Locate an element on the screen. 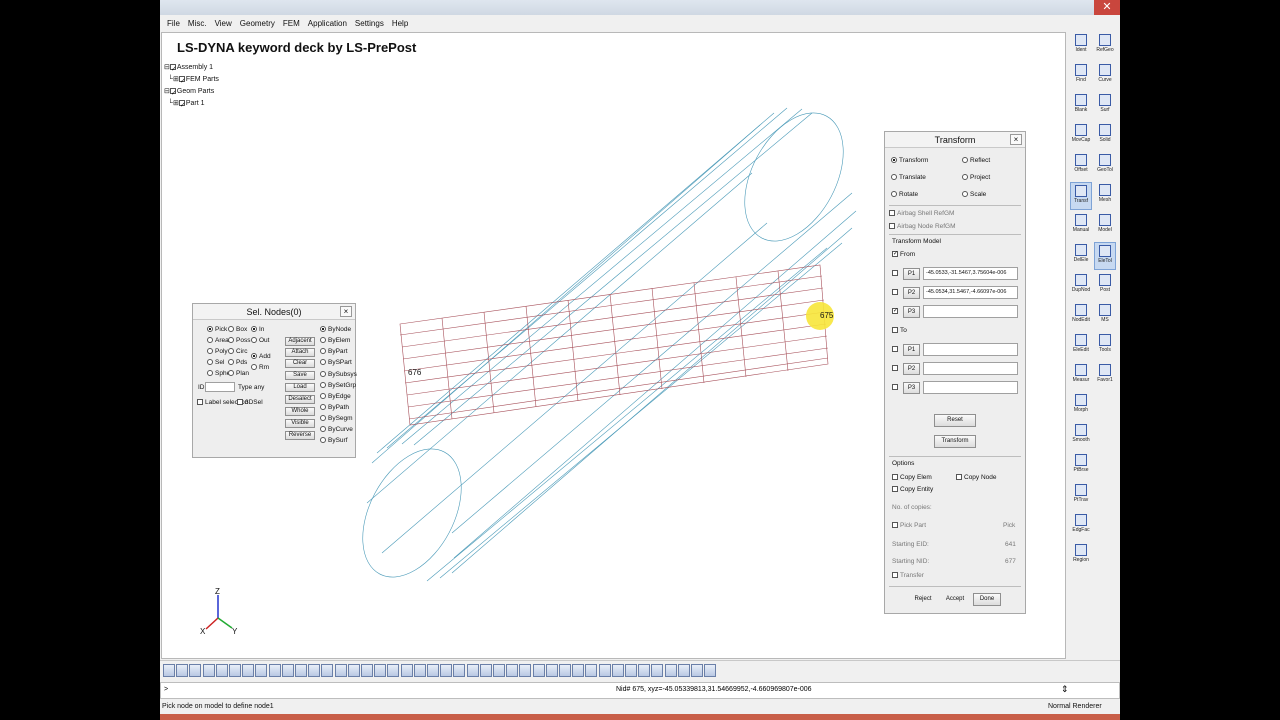 The height and width of the screenshot is (720, 1280). transform-apply-button: Transform is located at coordinates (955, 441).